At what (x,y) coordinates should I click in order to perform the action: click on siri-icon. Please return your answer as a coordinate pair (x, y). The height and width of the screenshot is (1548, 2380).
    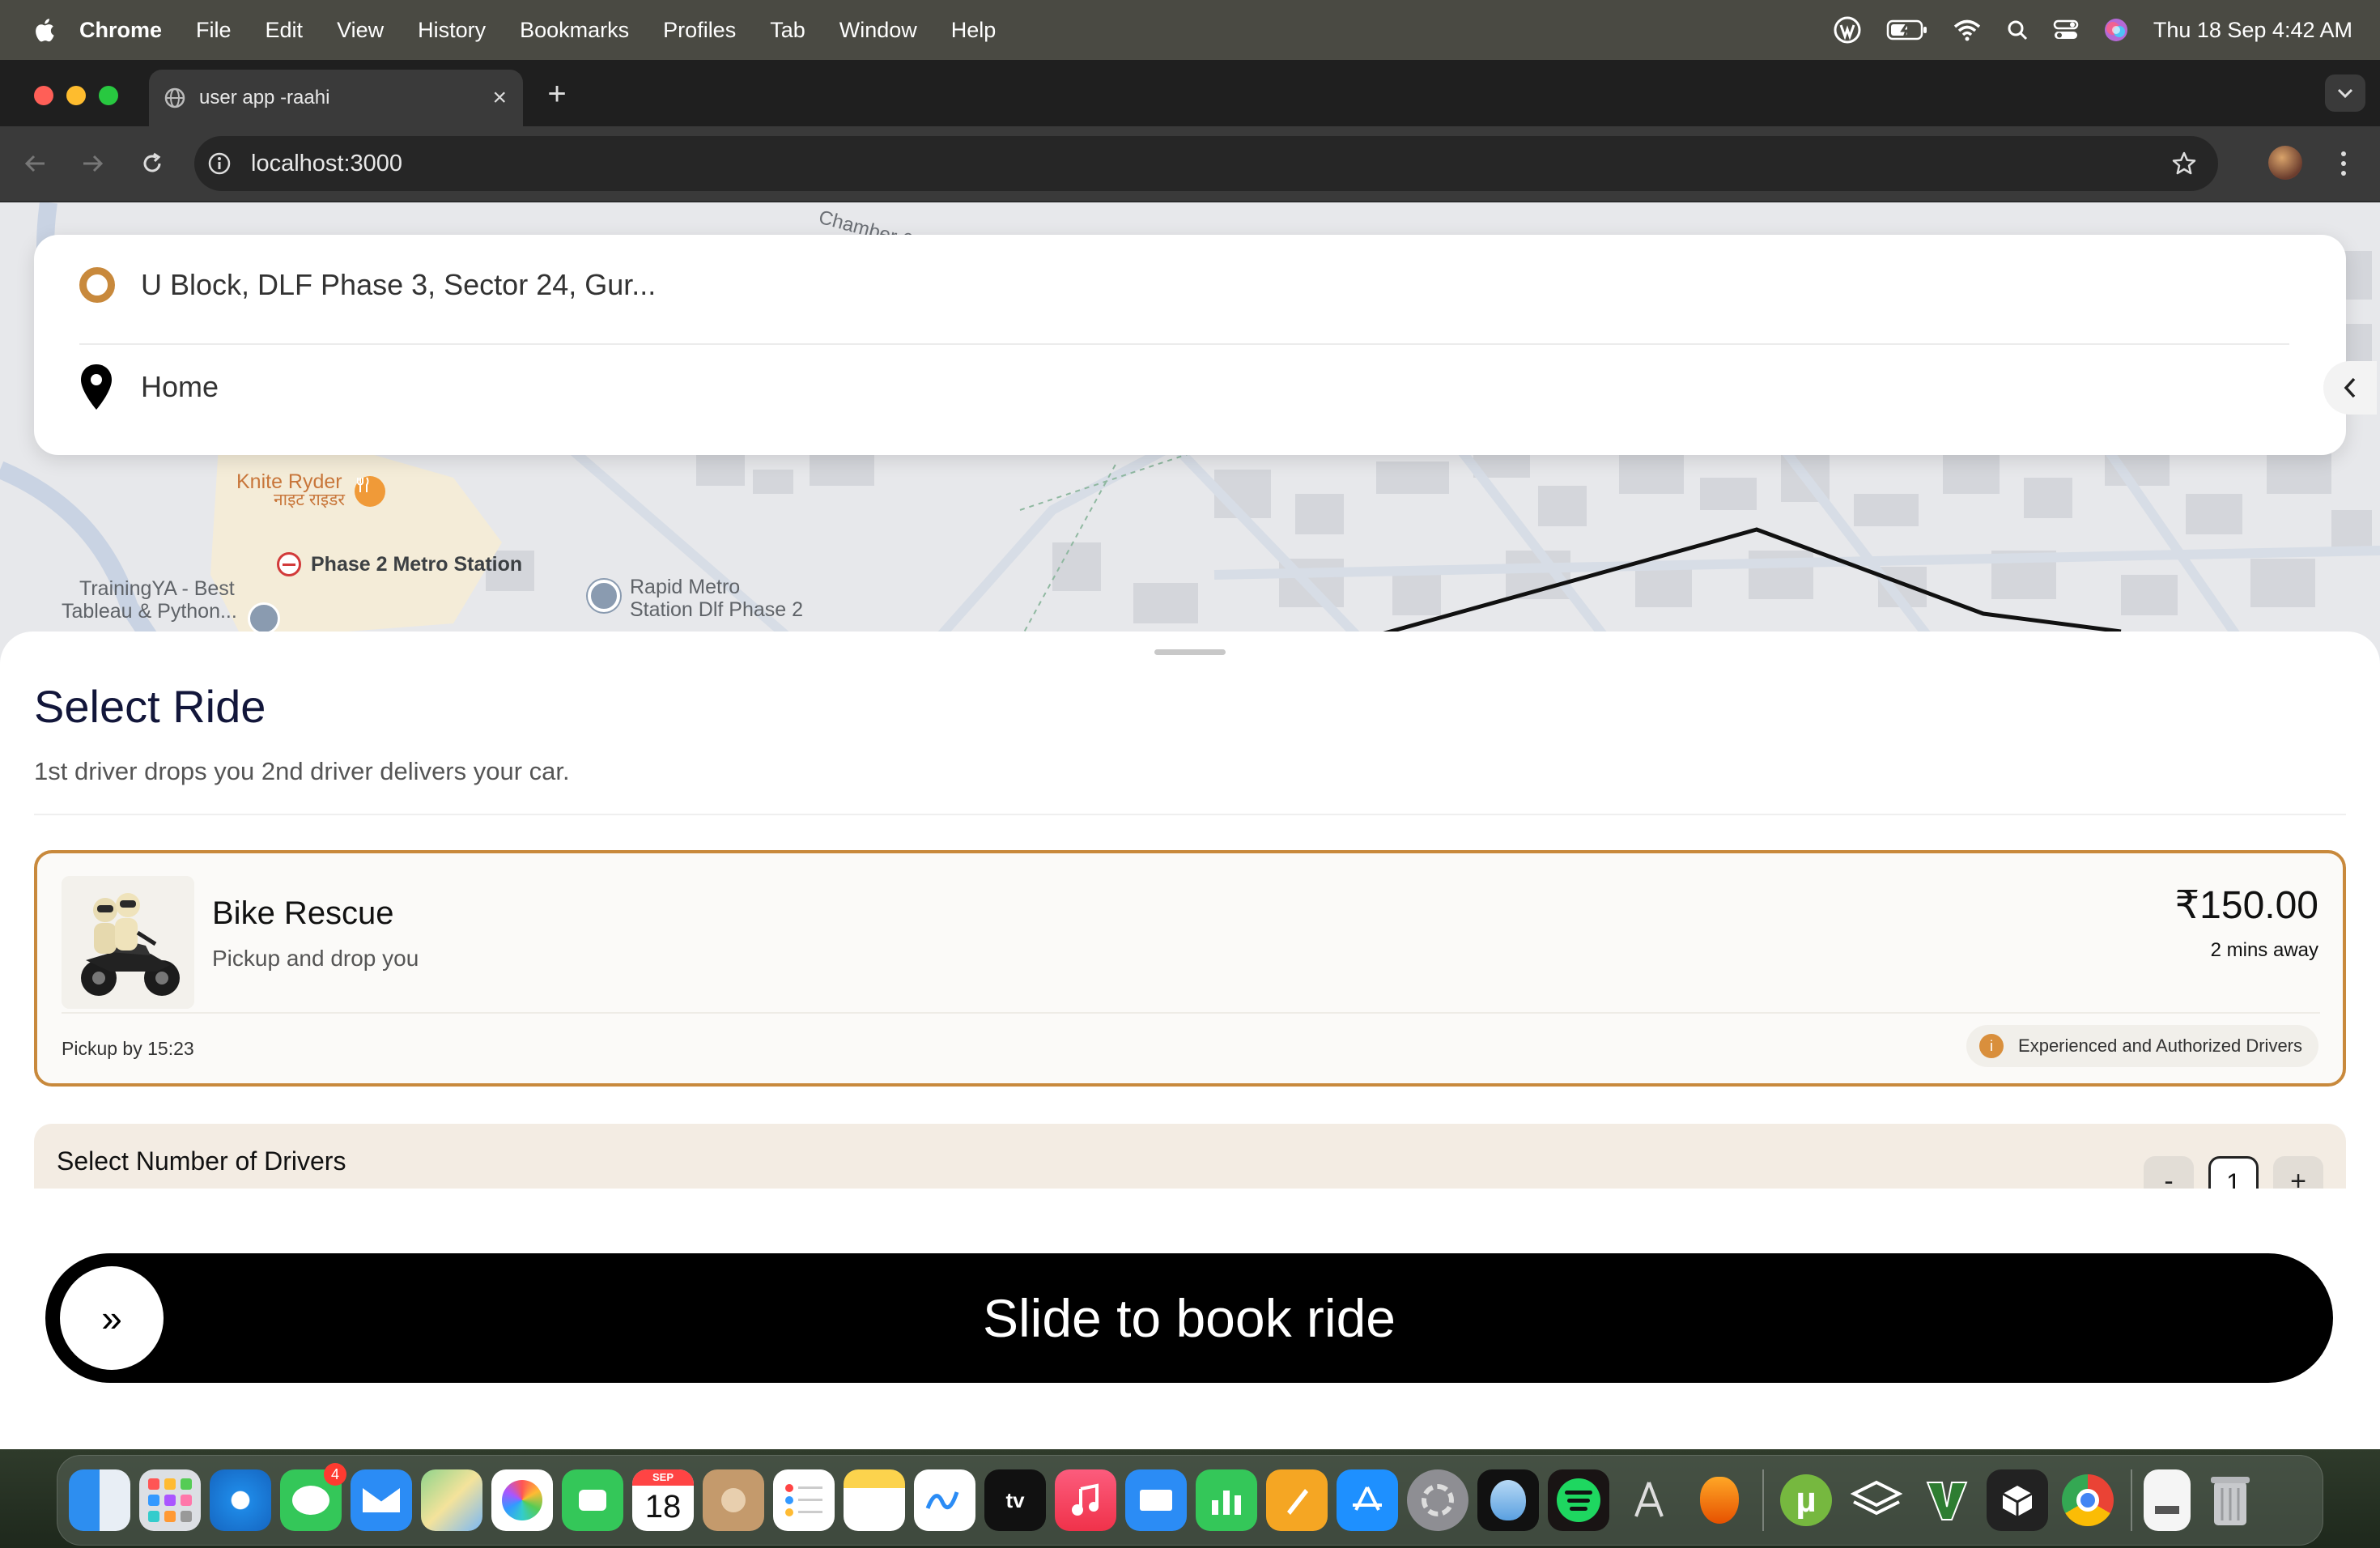
    Looking at the image, I should click on (2116, 30).